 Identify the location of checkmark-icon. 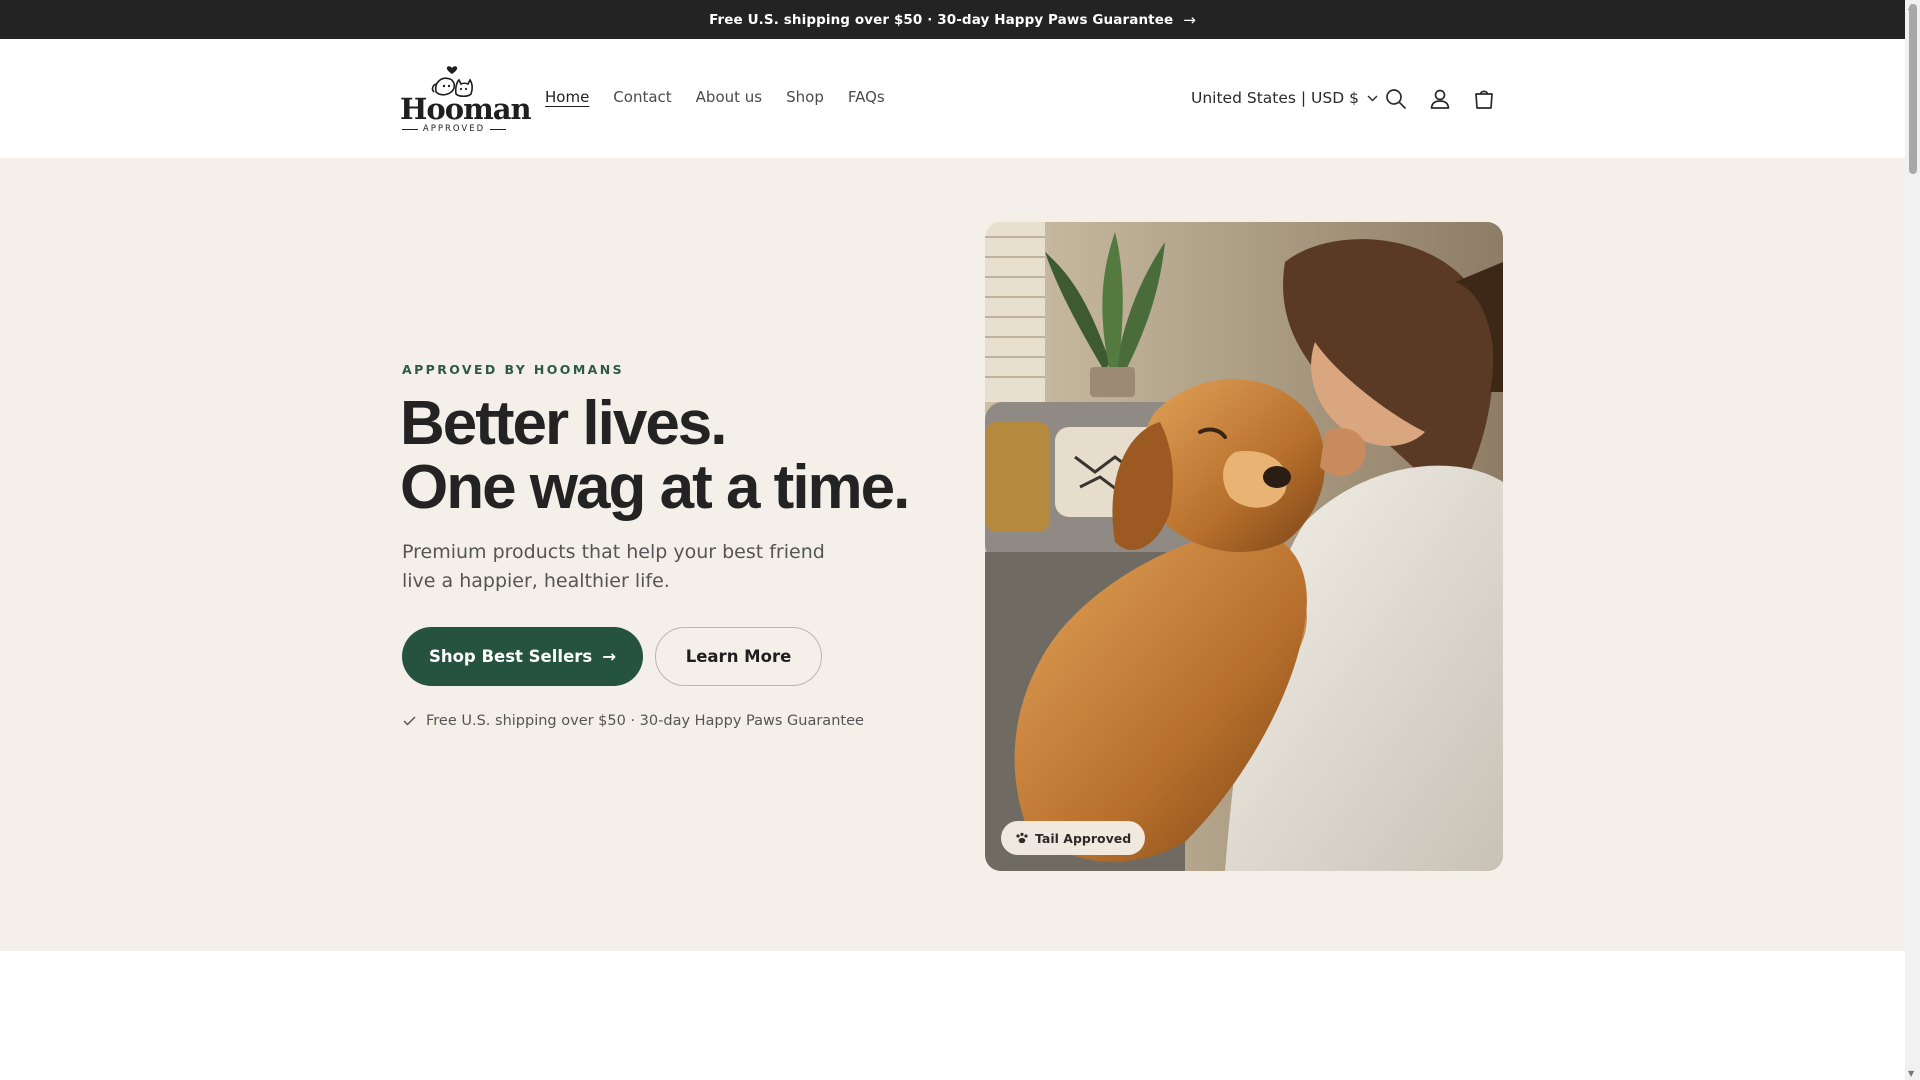
(409, 721).